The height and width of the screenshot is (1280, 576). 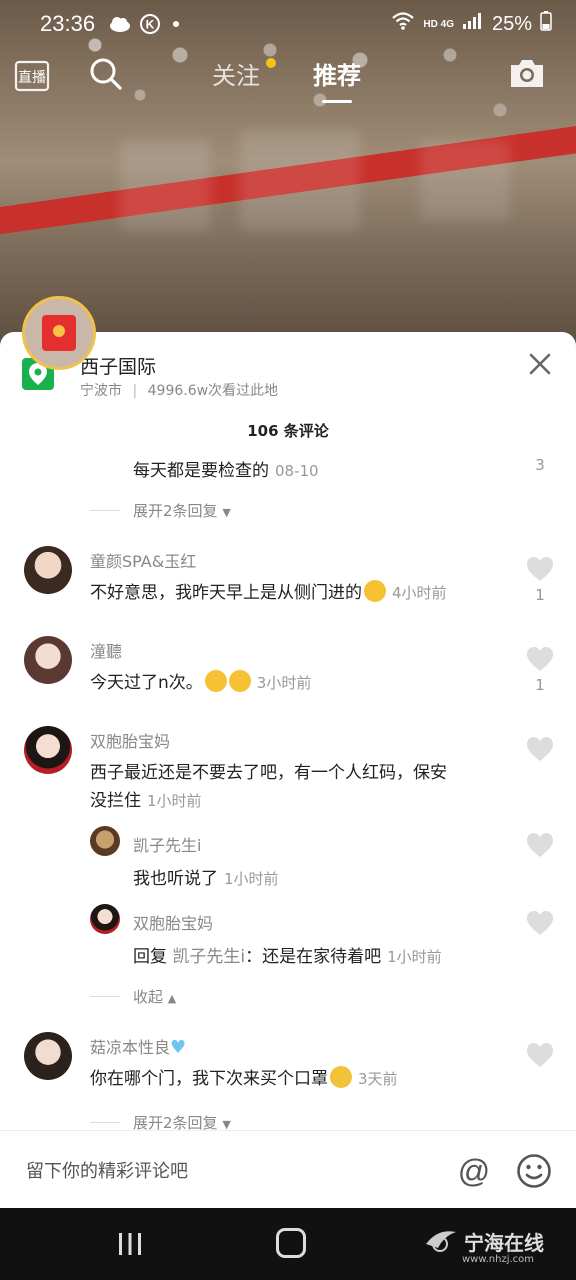 I want to click on reply-body: 每天都是要检查的, so click(x=201, y=471).